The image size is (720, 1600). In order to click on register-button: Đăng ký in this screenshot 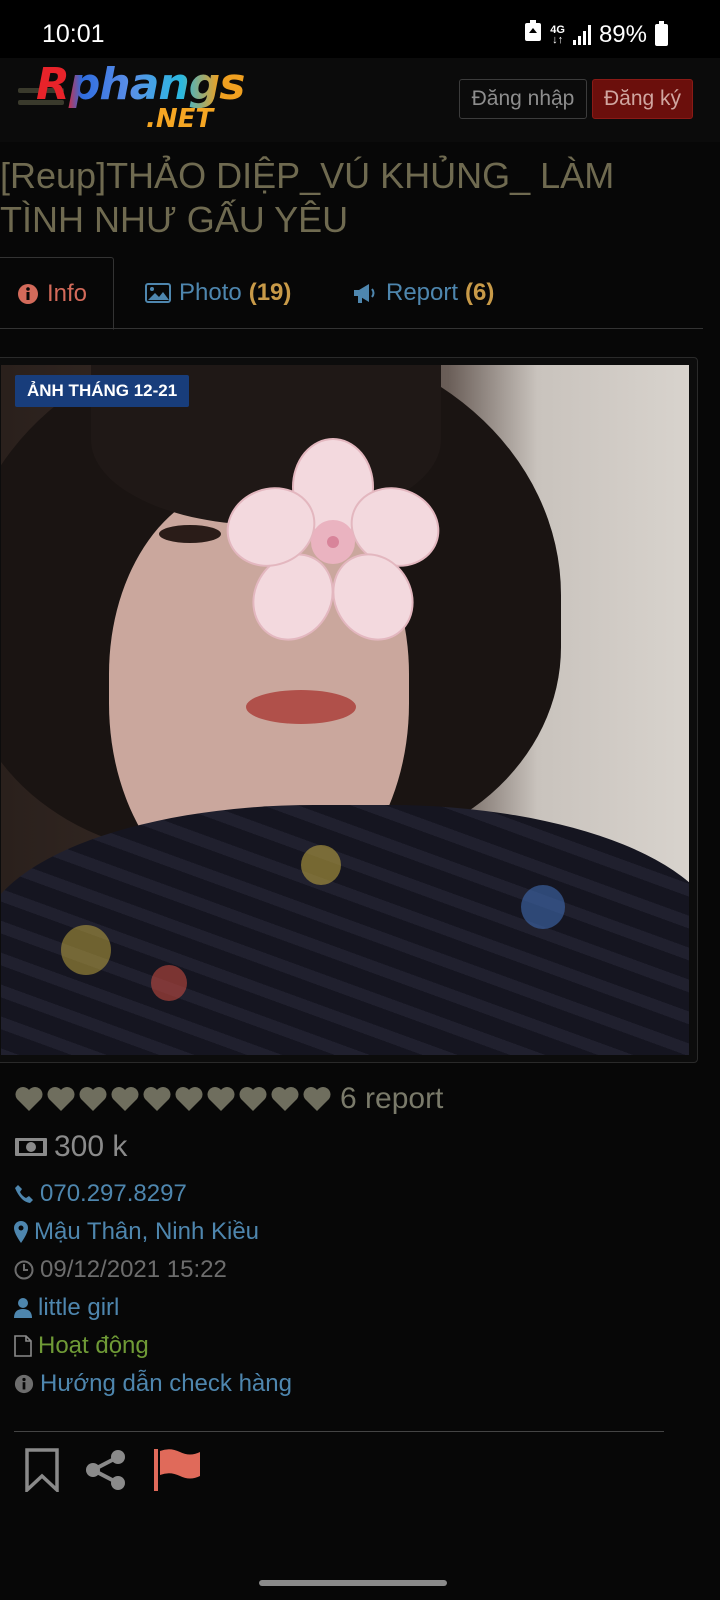, I will do `click(642, 99)`.